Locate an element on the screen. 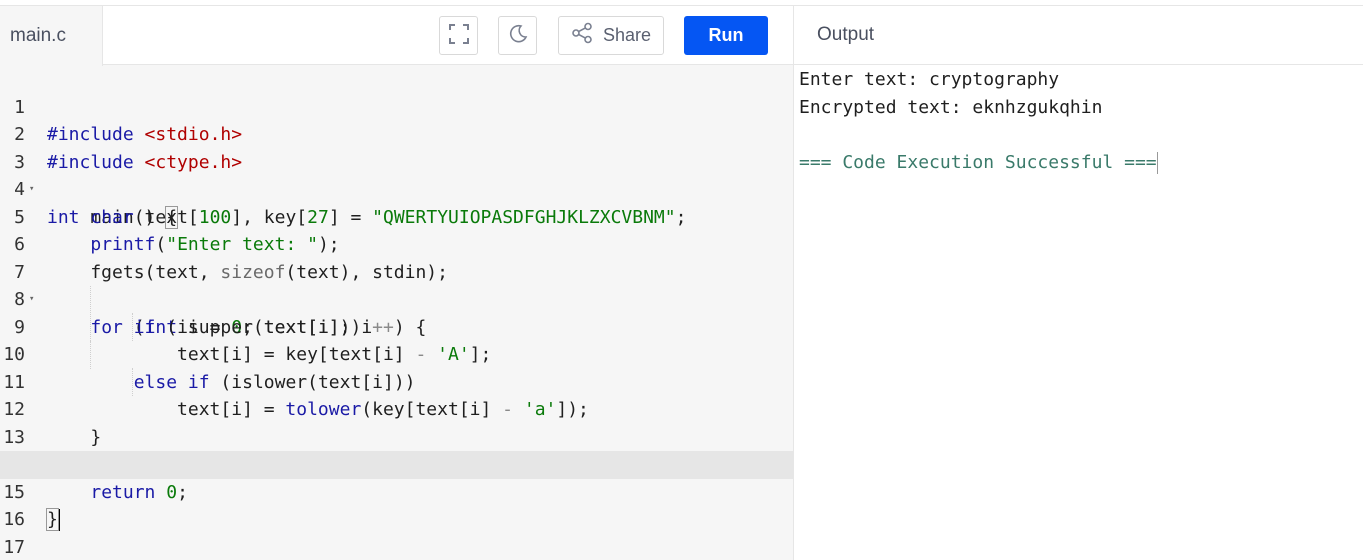  code-line: 7 ▾ for (int i = 0; text[i]; i++) { is located at coordinates (396, 284).